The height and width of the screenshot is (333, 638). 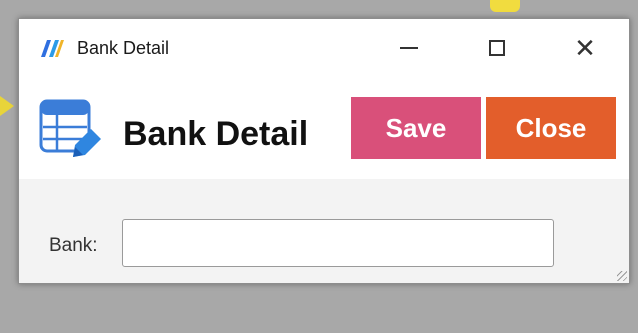 What do you see at coordinates (123, 48) in the screenshot?
I see `window-title: Bank Detail` at bounding box center [123, 48].